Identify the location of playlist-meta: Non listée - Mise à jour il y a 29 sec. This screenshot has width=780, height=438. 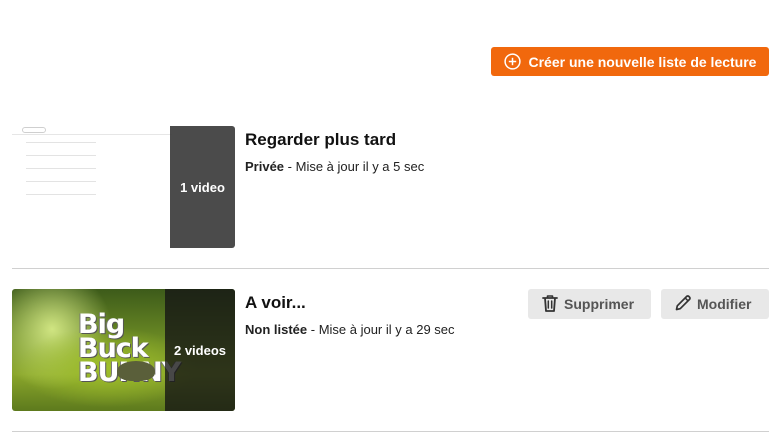
(350, 329).